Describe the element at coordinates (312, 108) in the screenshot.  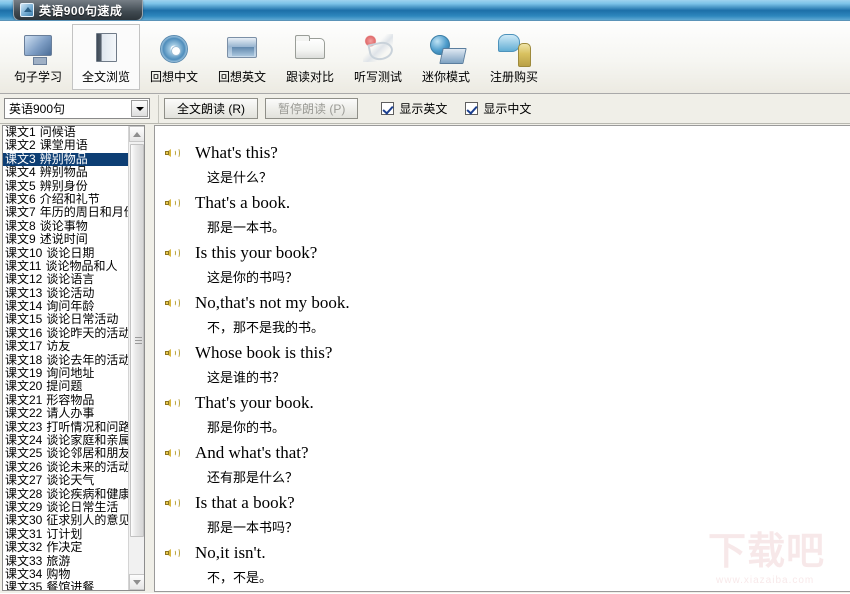
I see `pause-reading-button: 暂停朗读 (P)` at that location.